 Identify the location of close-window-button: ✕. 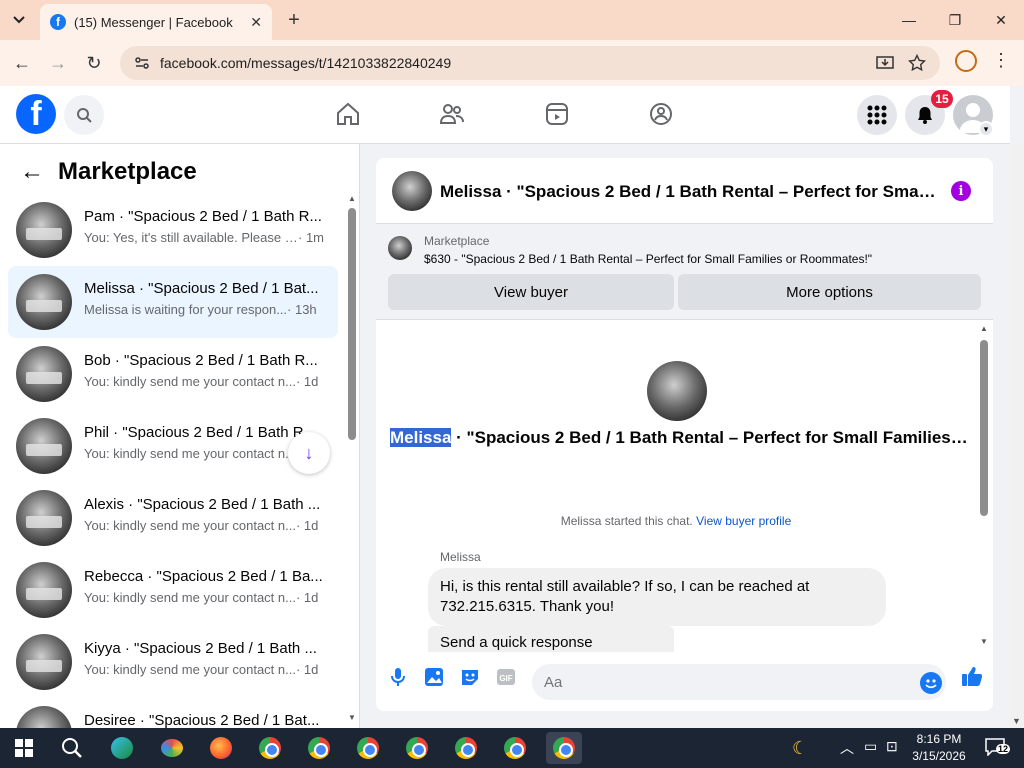
(1001, 20).